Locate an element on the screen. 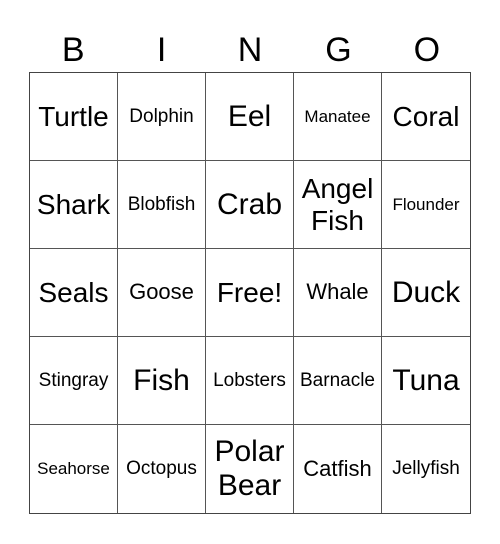  bingo-cell: Manatee is located at coordinates (338, 117).